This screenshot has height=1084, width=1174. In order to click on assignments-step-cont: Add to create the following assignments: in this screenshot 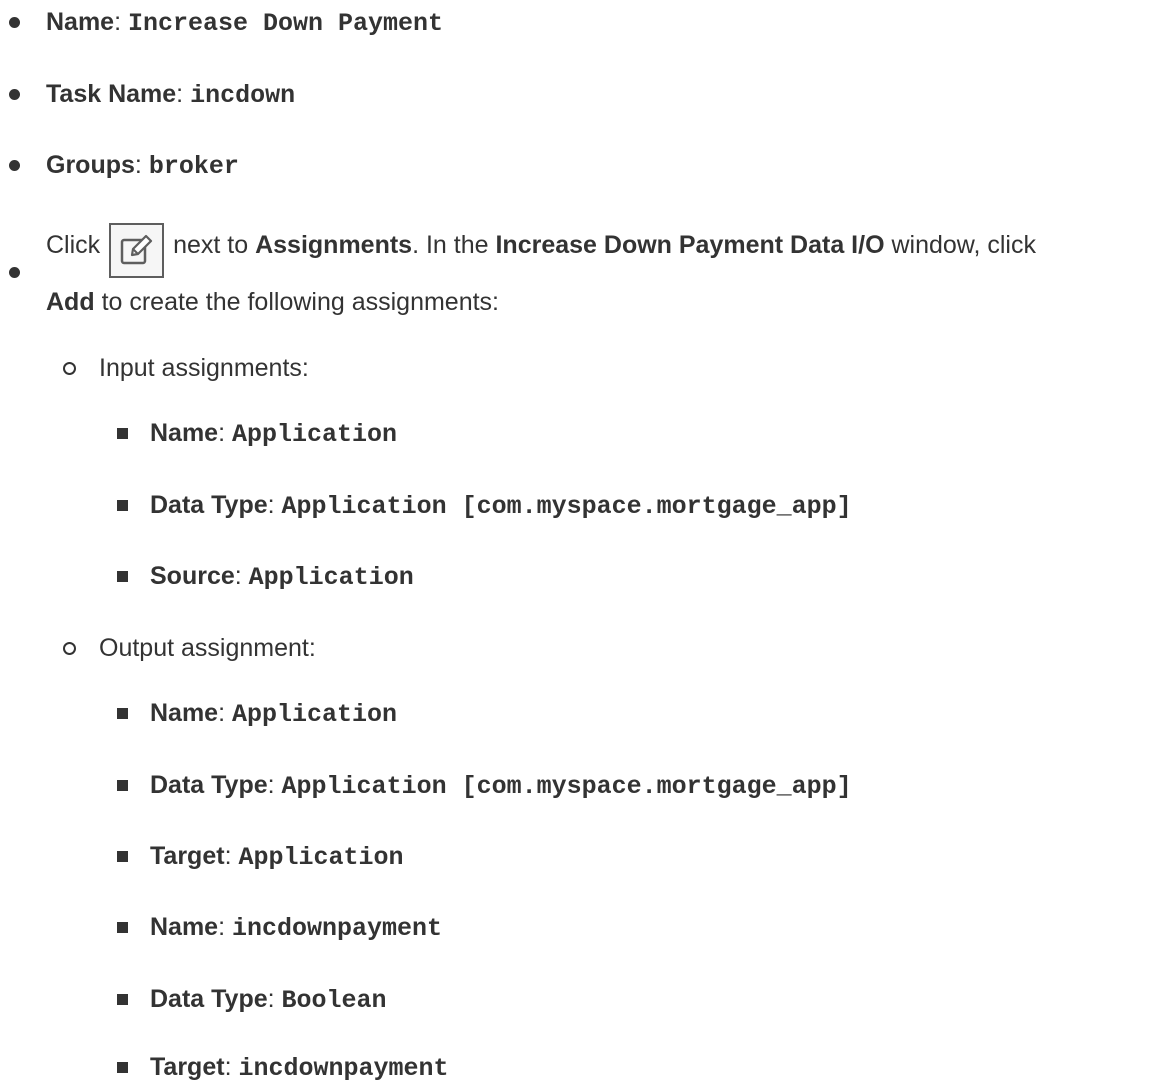, I will do `click(272, 302)`.